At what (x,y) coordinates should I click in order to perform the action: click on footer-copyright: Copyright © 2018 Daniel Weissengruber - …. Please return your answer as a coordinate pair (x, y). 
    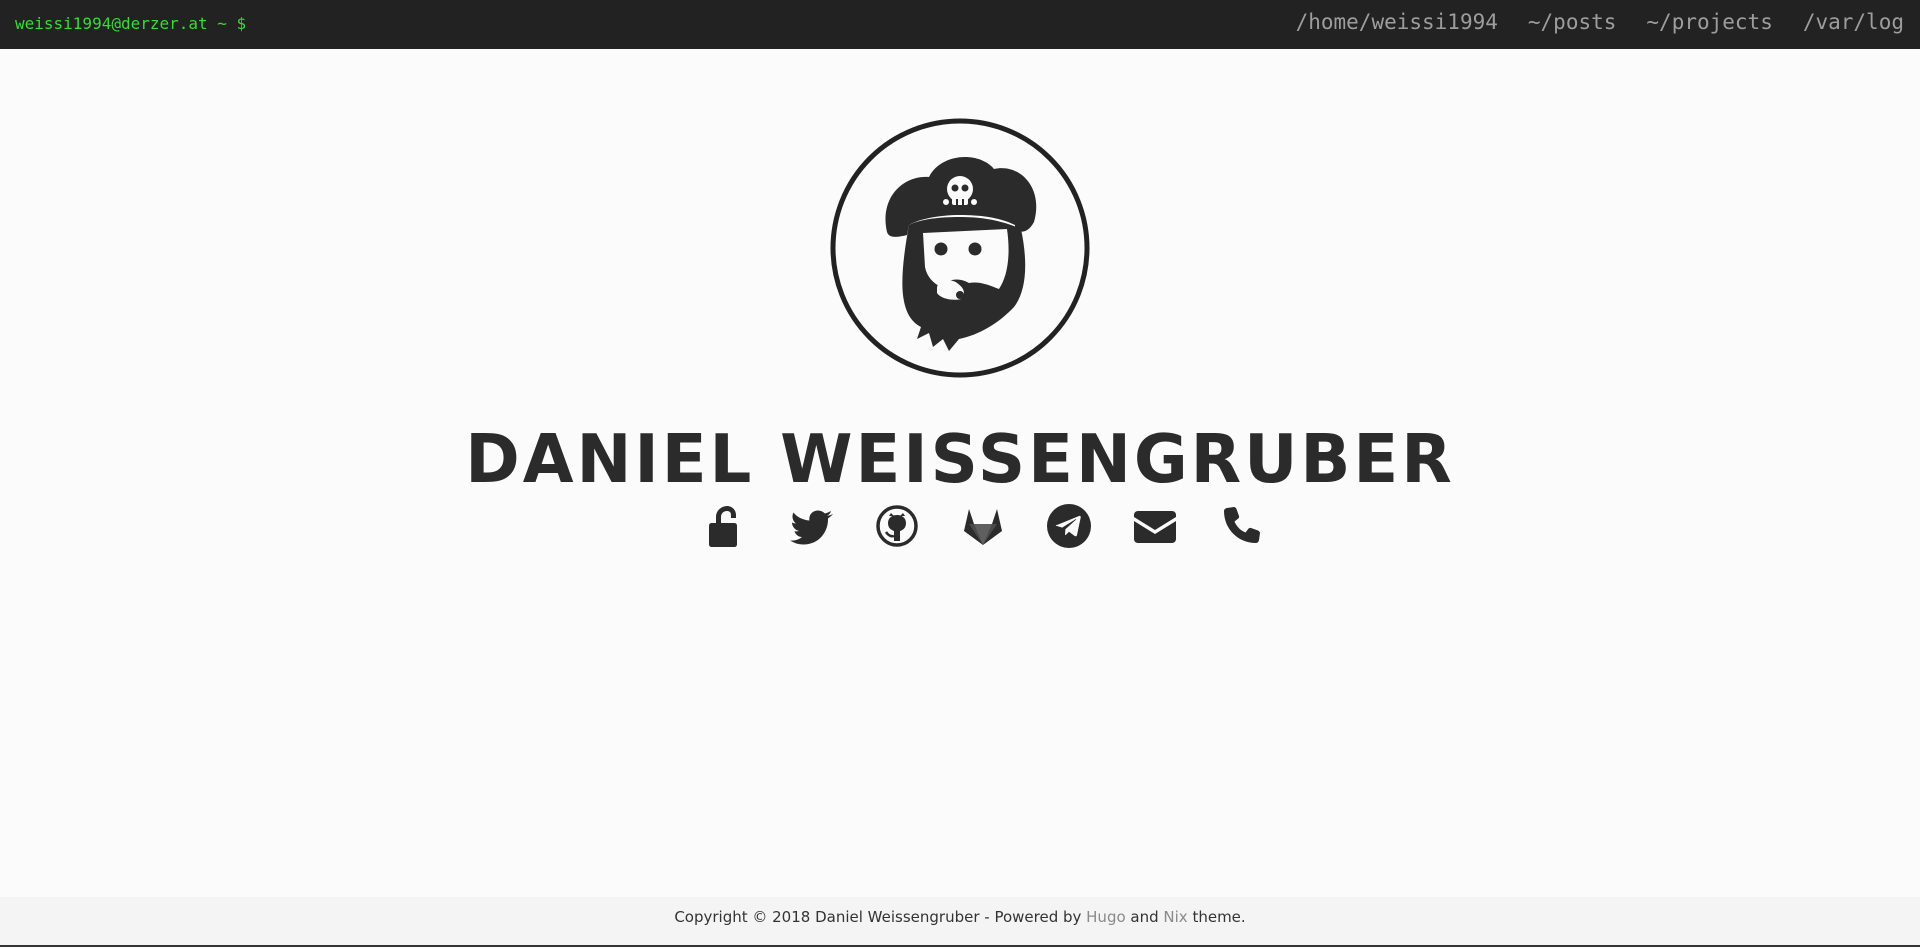
    Looking at the image, I should click on (880, 917).